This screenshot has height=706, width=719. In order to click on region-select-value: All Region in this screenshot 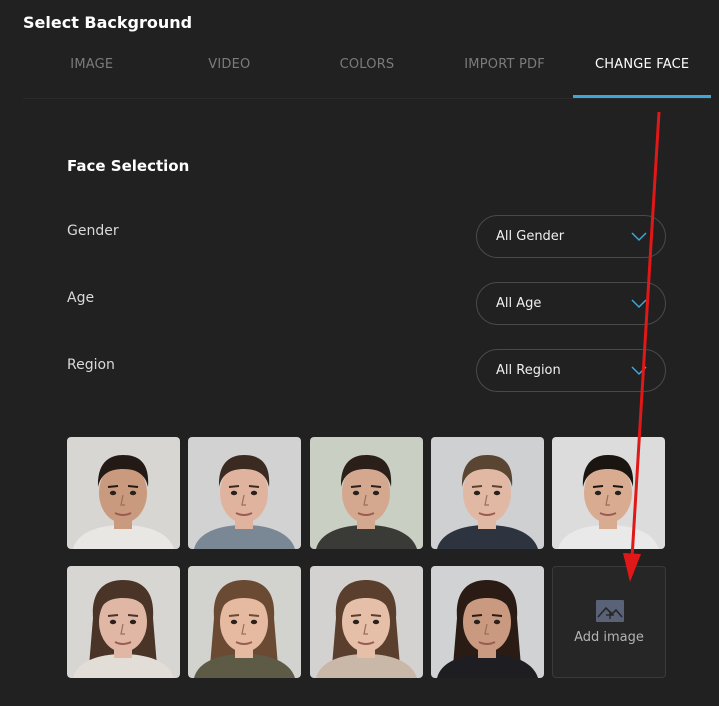, I will do `click(528, 370)`.